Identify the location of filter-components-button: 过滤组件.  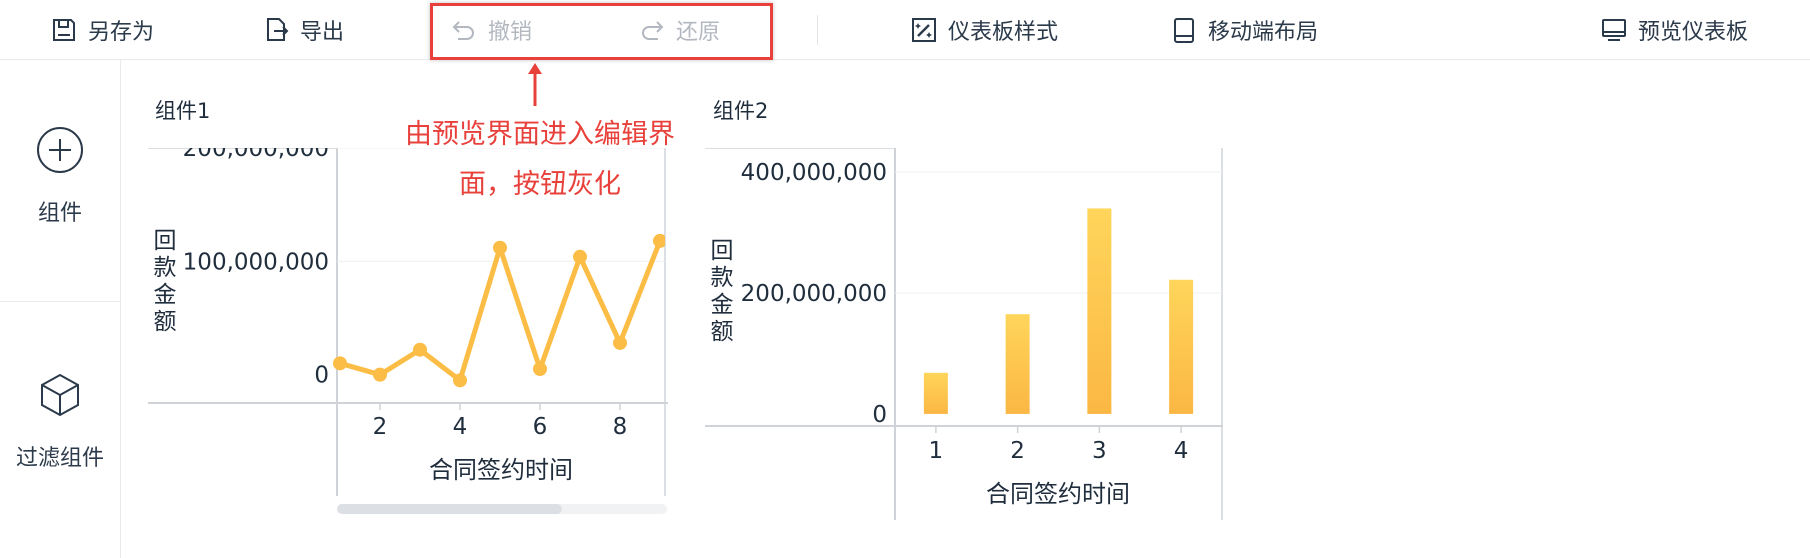
(60, 422).